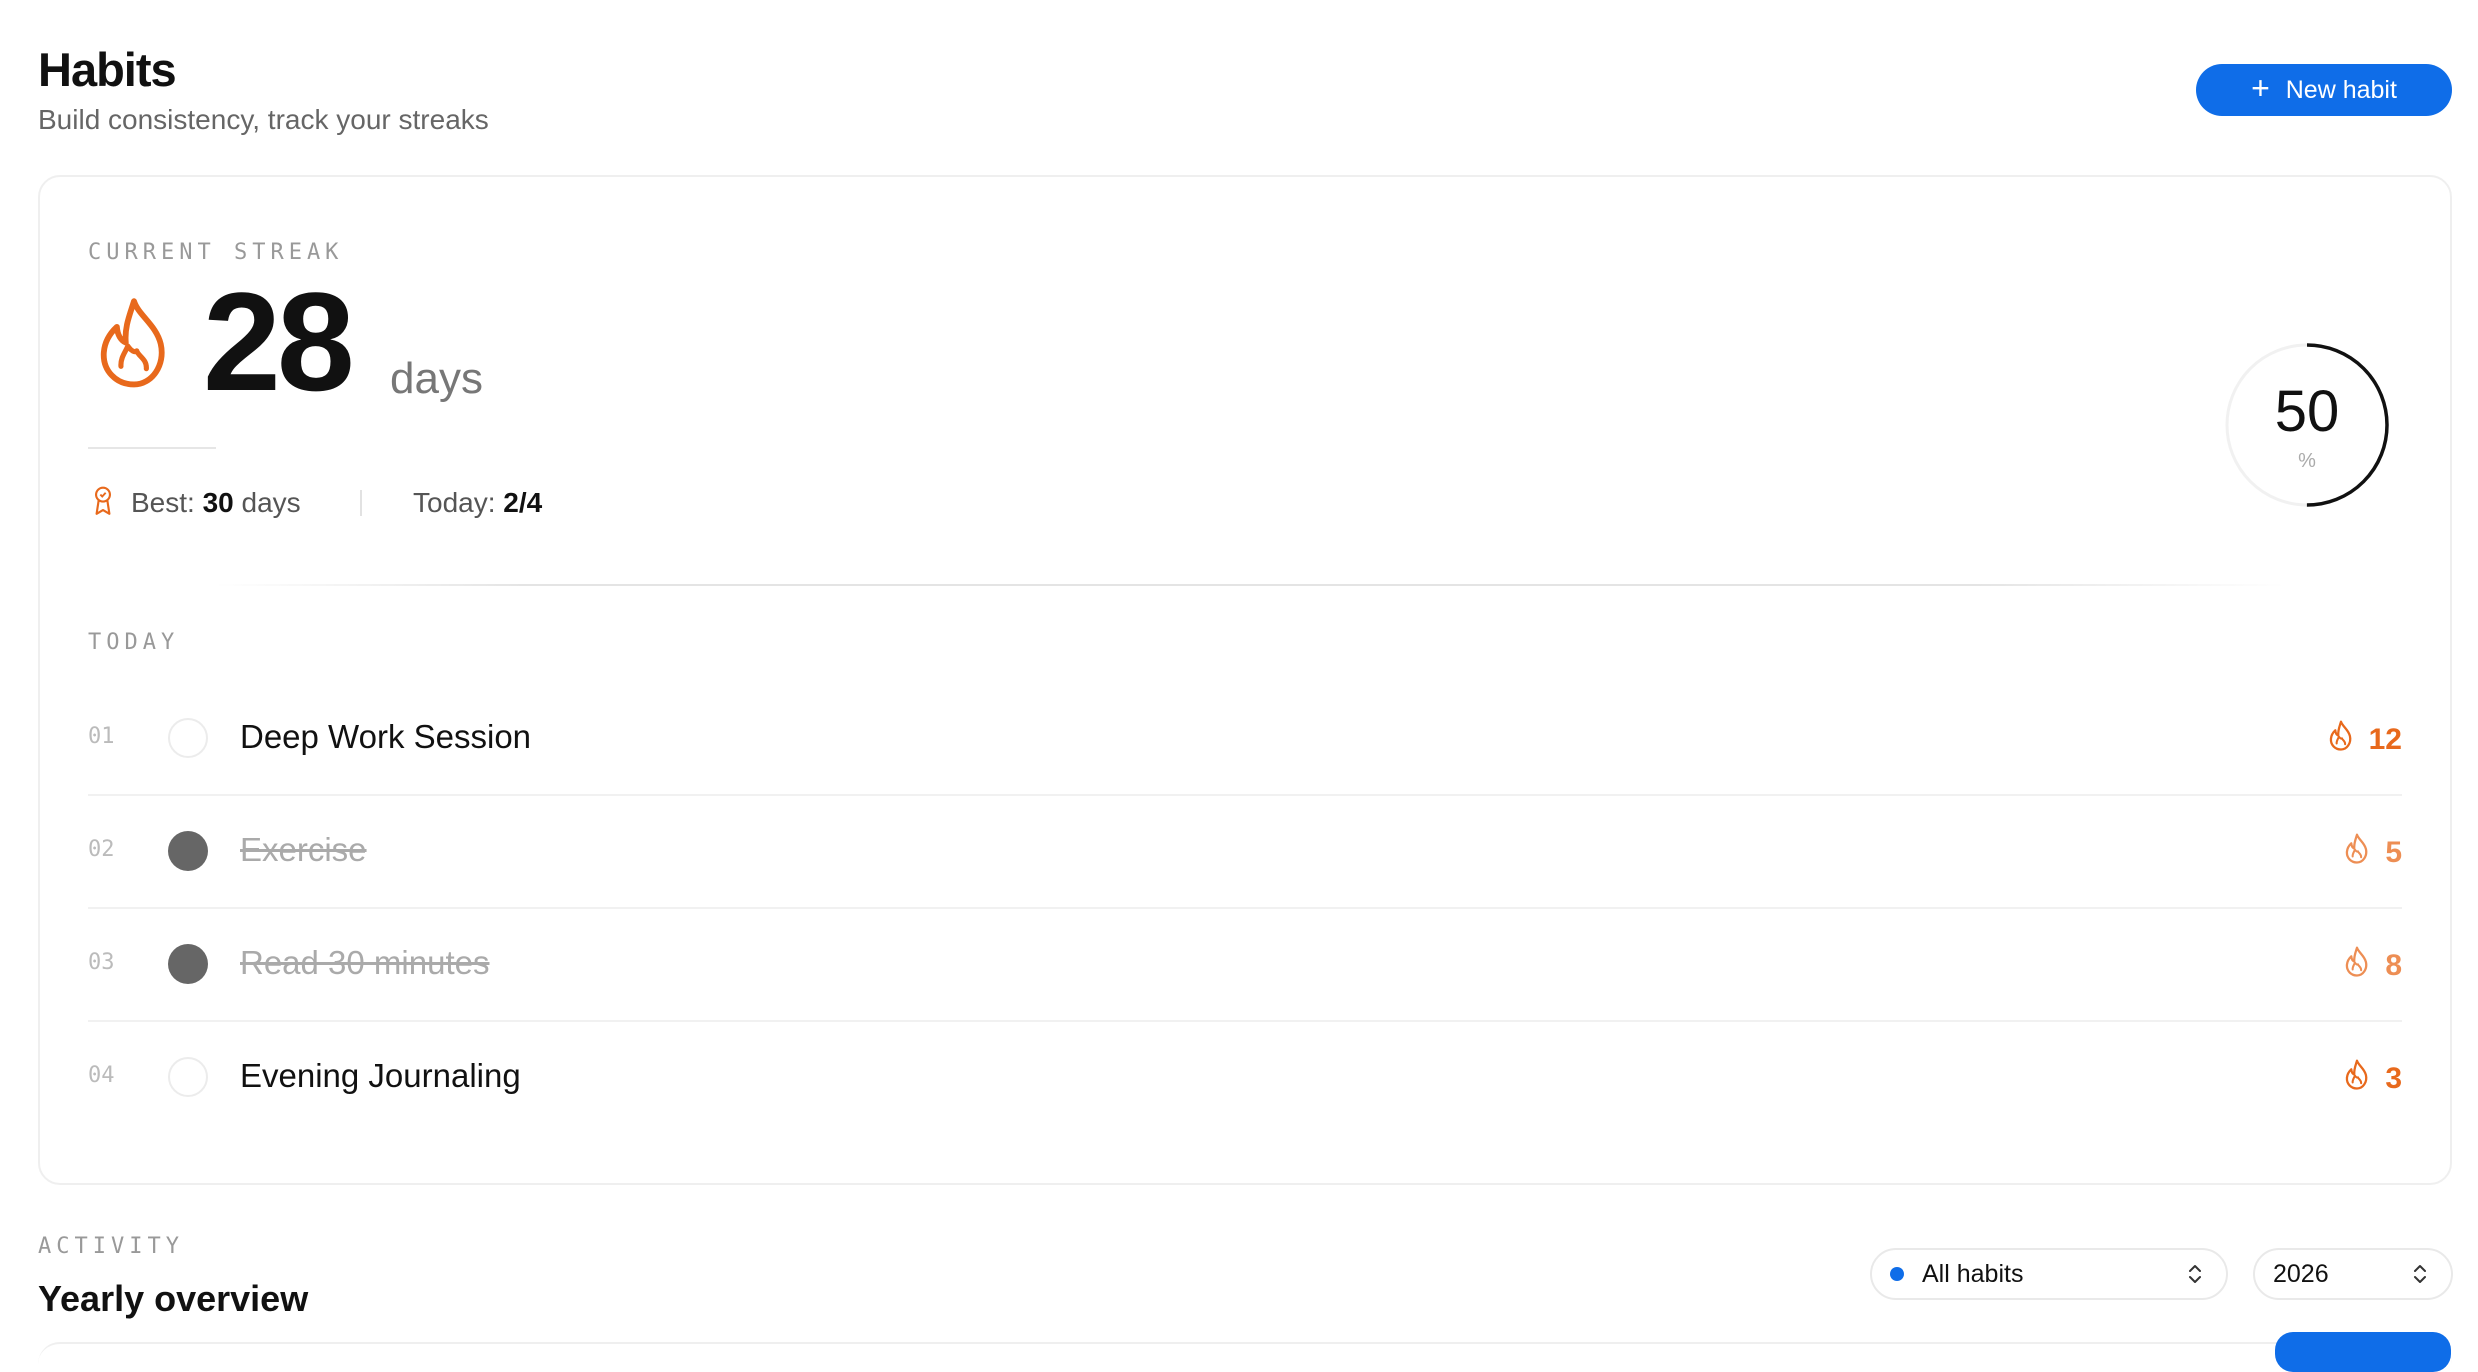 This screenshot has height=1372, width=2478. I want to click on habit-streak-count: 5, so click(2393, 852).